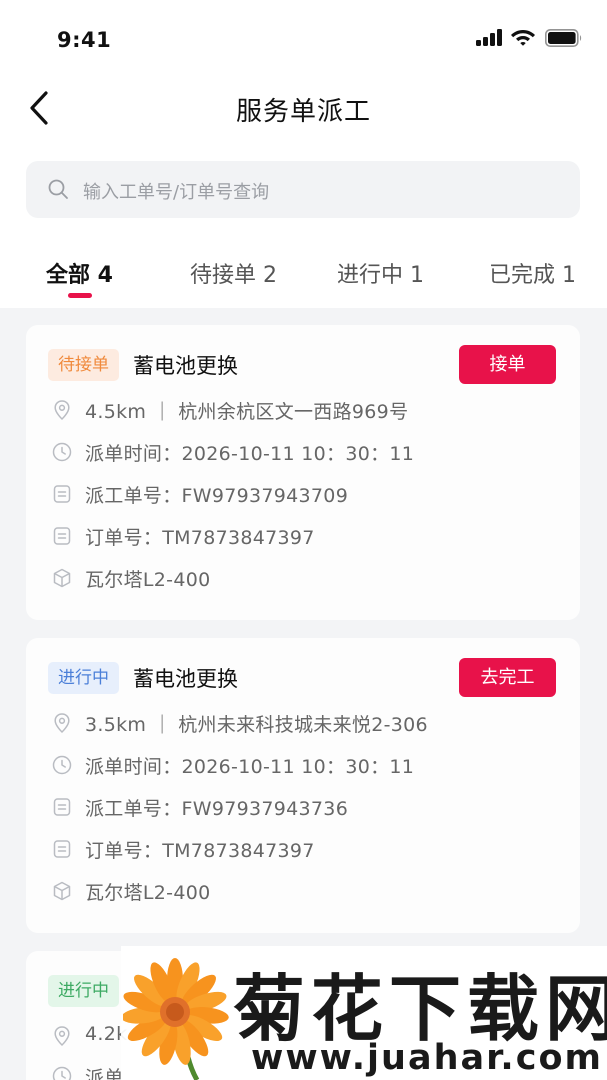 This screenshot has height=1080, width=607. Describe the element at coordinates (80, 295) in the screenshot. I see `tab-active-indicator` at that location.